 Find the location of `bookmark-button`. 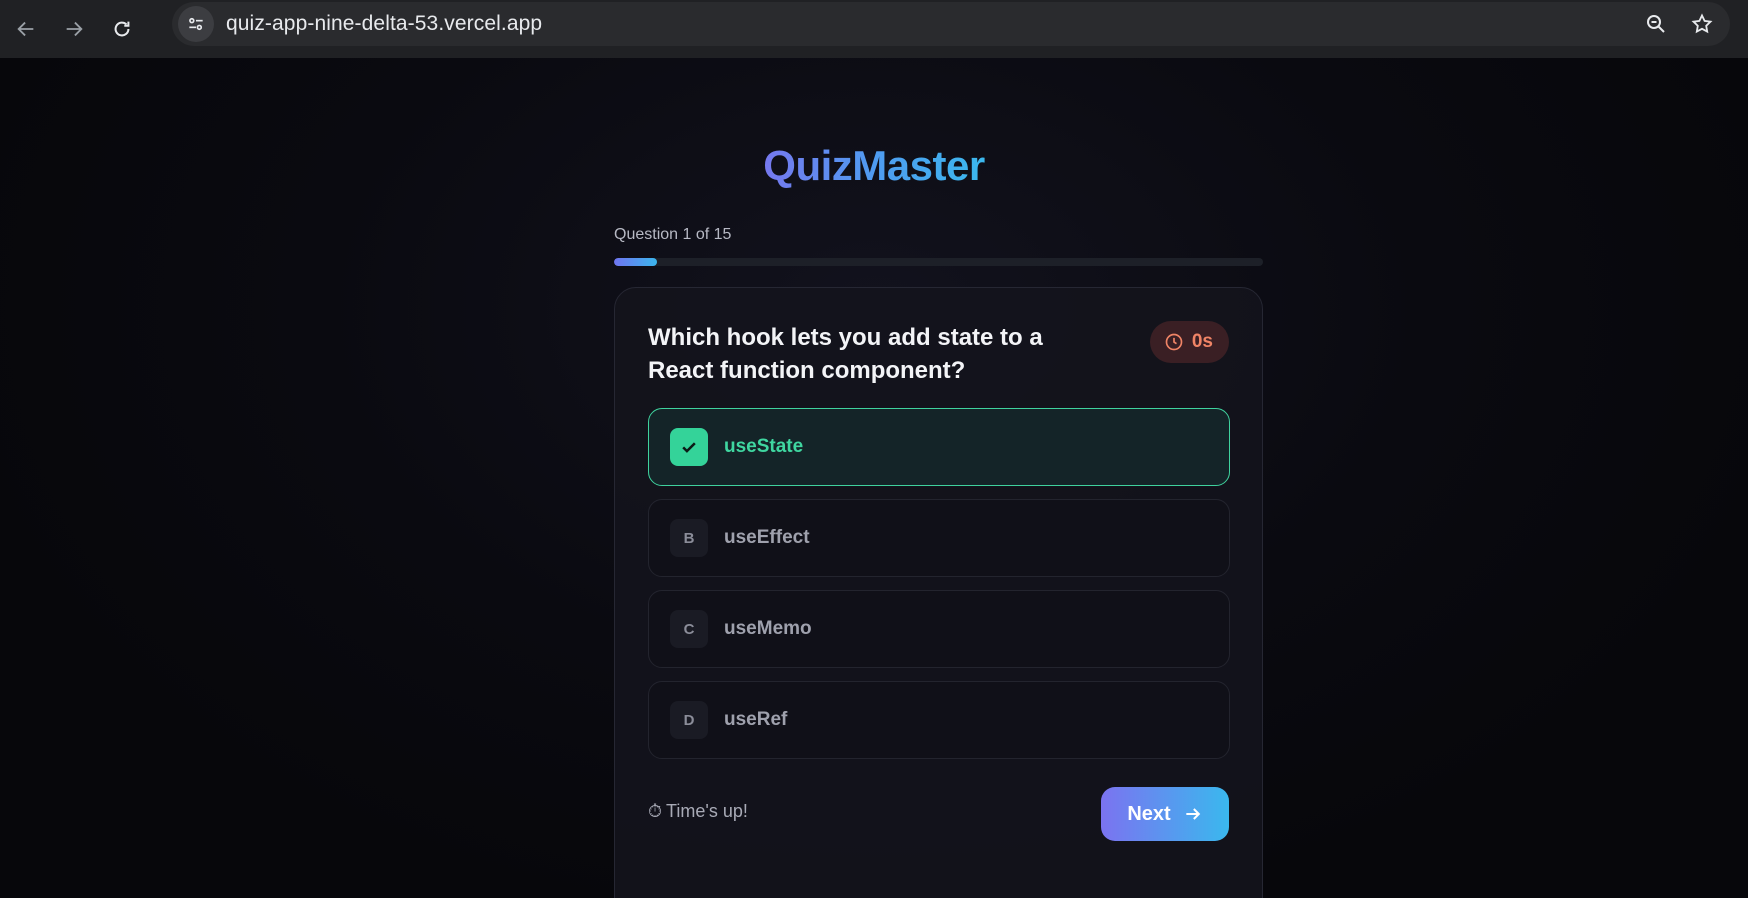

bookmark-button is located at coordinates (1702, 24).